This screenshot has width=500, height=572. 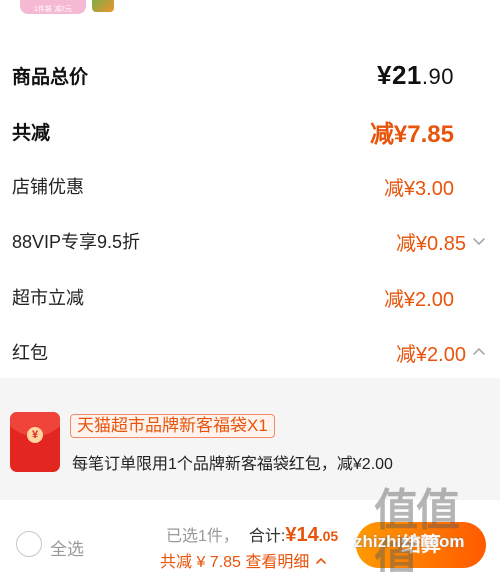 What do you see at coordinates (53, 7) in the screenshot?
I see `promo-badge: 1件装 减2元` at bounding box center [53, 7].